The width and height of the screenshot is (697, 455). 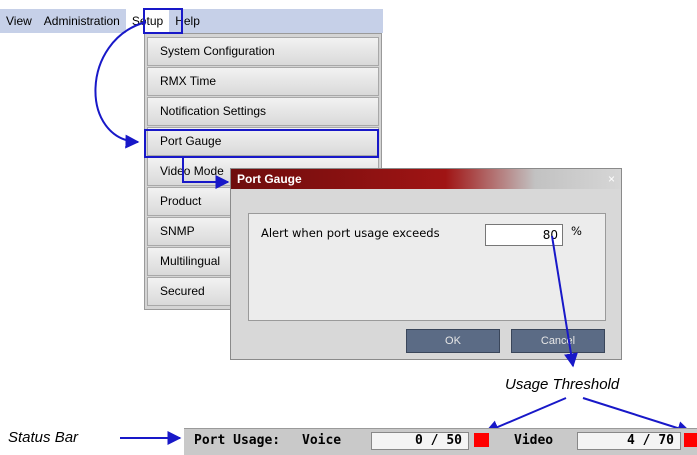 I want to click on menu-setup: Setup, so click(x=147, y=21).